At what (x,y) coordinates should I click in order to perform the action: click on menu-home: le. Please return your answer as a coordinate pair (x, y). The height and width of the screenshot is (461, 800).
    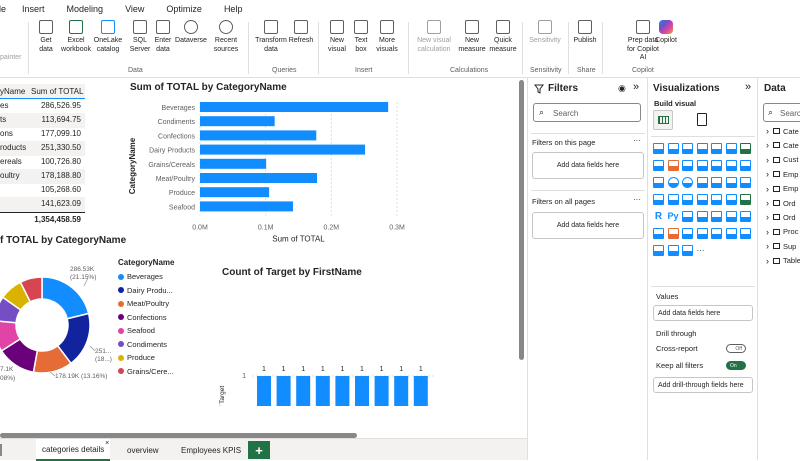
    Looking at the image, I should click on (3, 9).